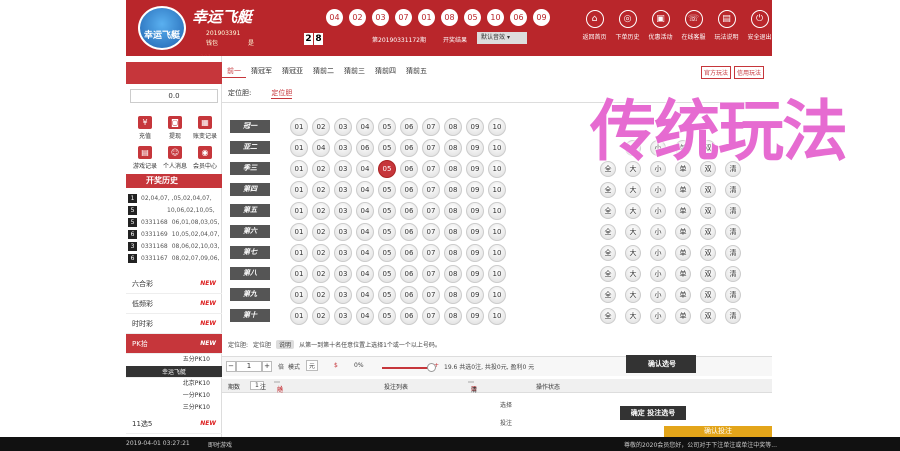 This screenshot has height=451, width=900. Describe the element at coordinates (249, 366) in the screenshot. I see `multiple-value: 1` at that location.